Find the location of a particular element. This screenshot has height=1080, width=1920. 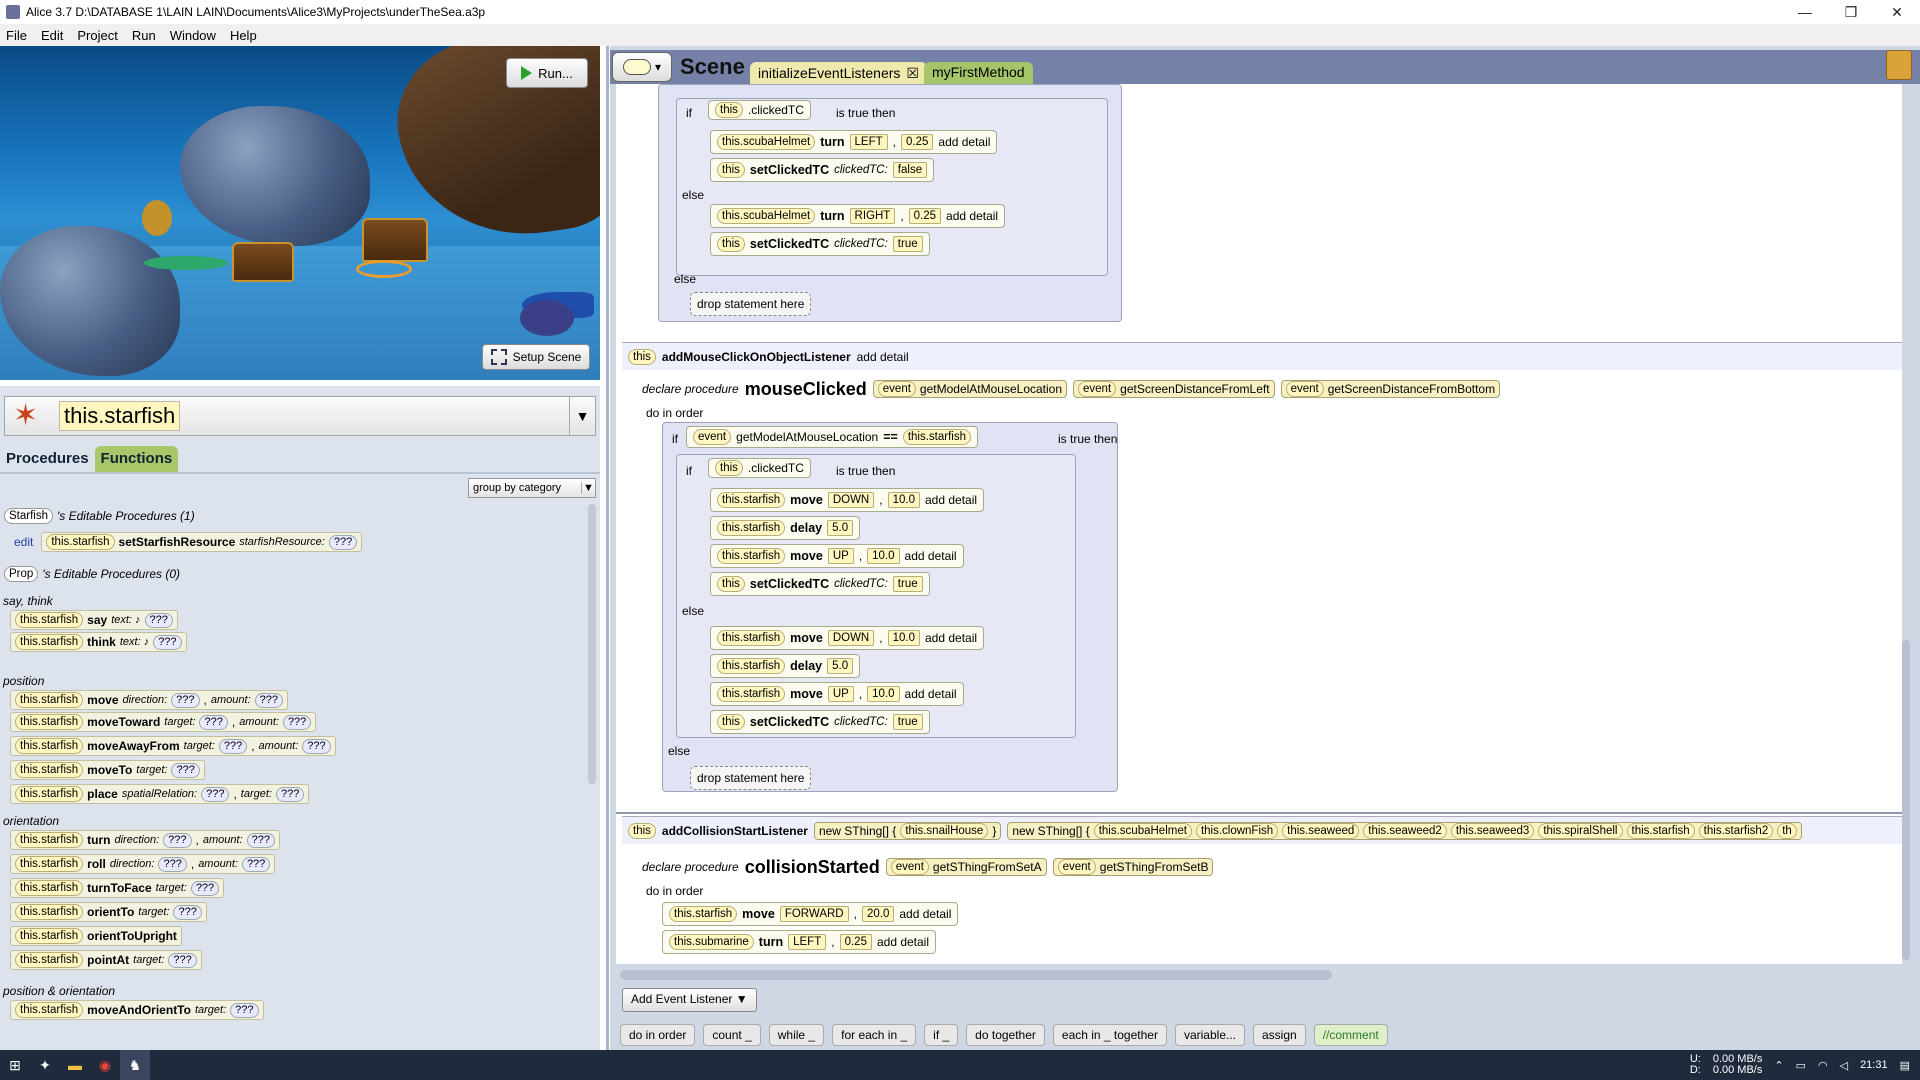

group-by-select: group by category ▼ is located at coordinates (532, 488).